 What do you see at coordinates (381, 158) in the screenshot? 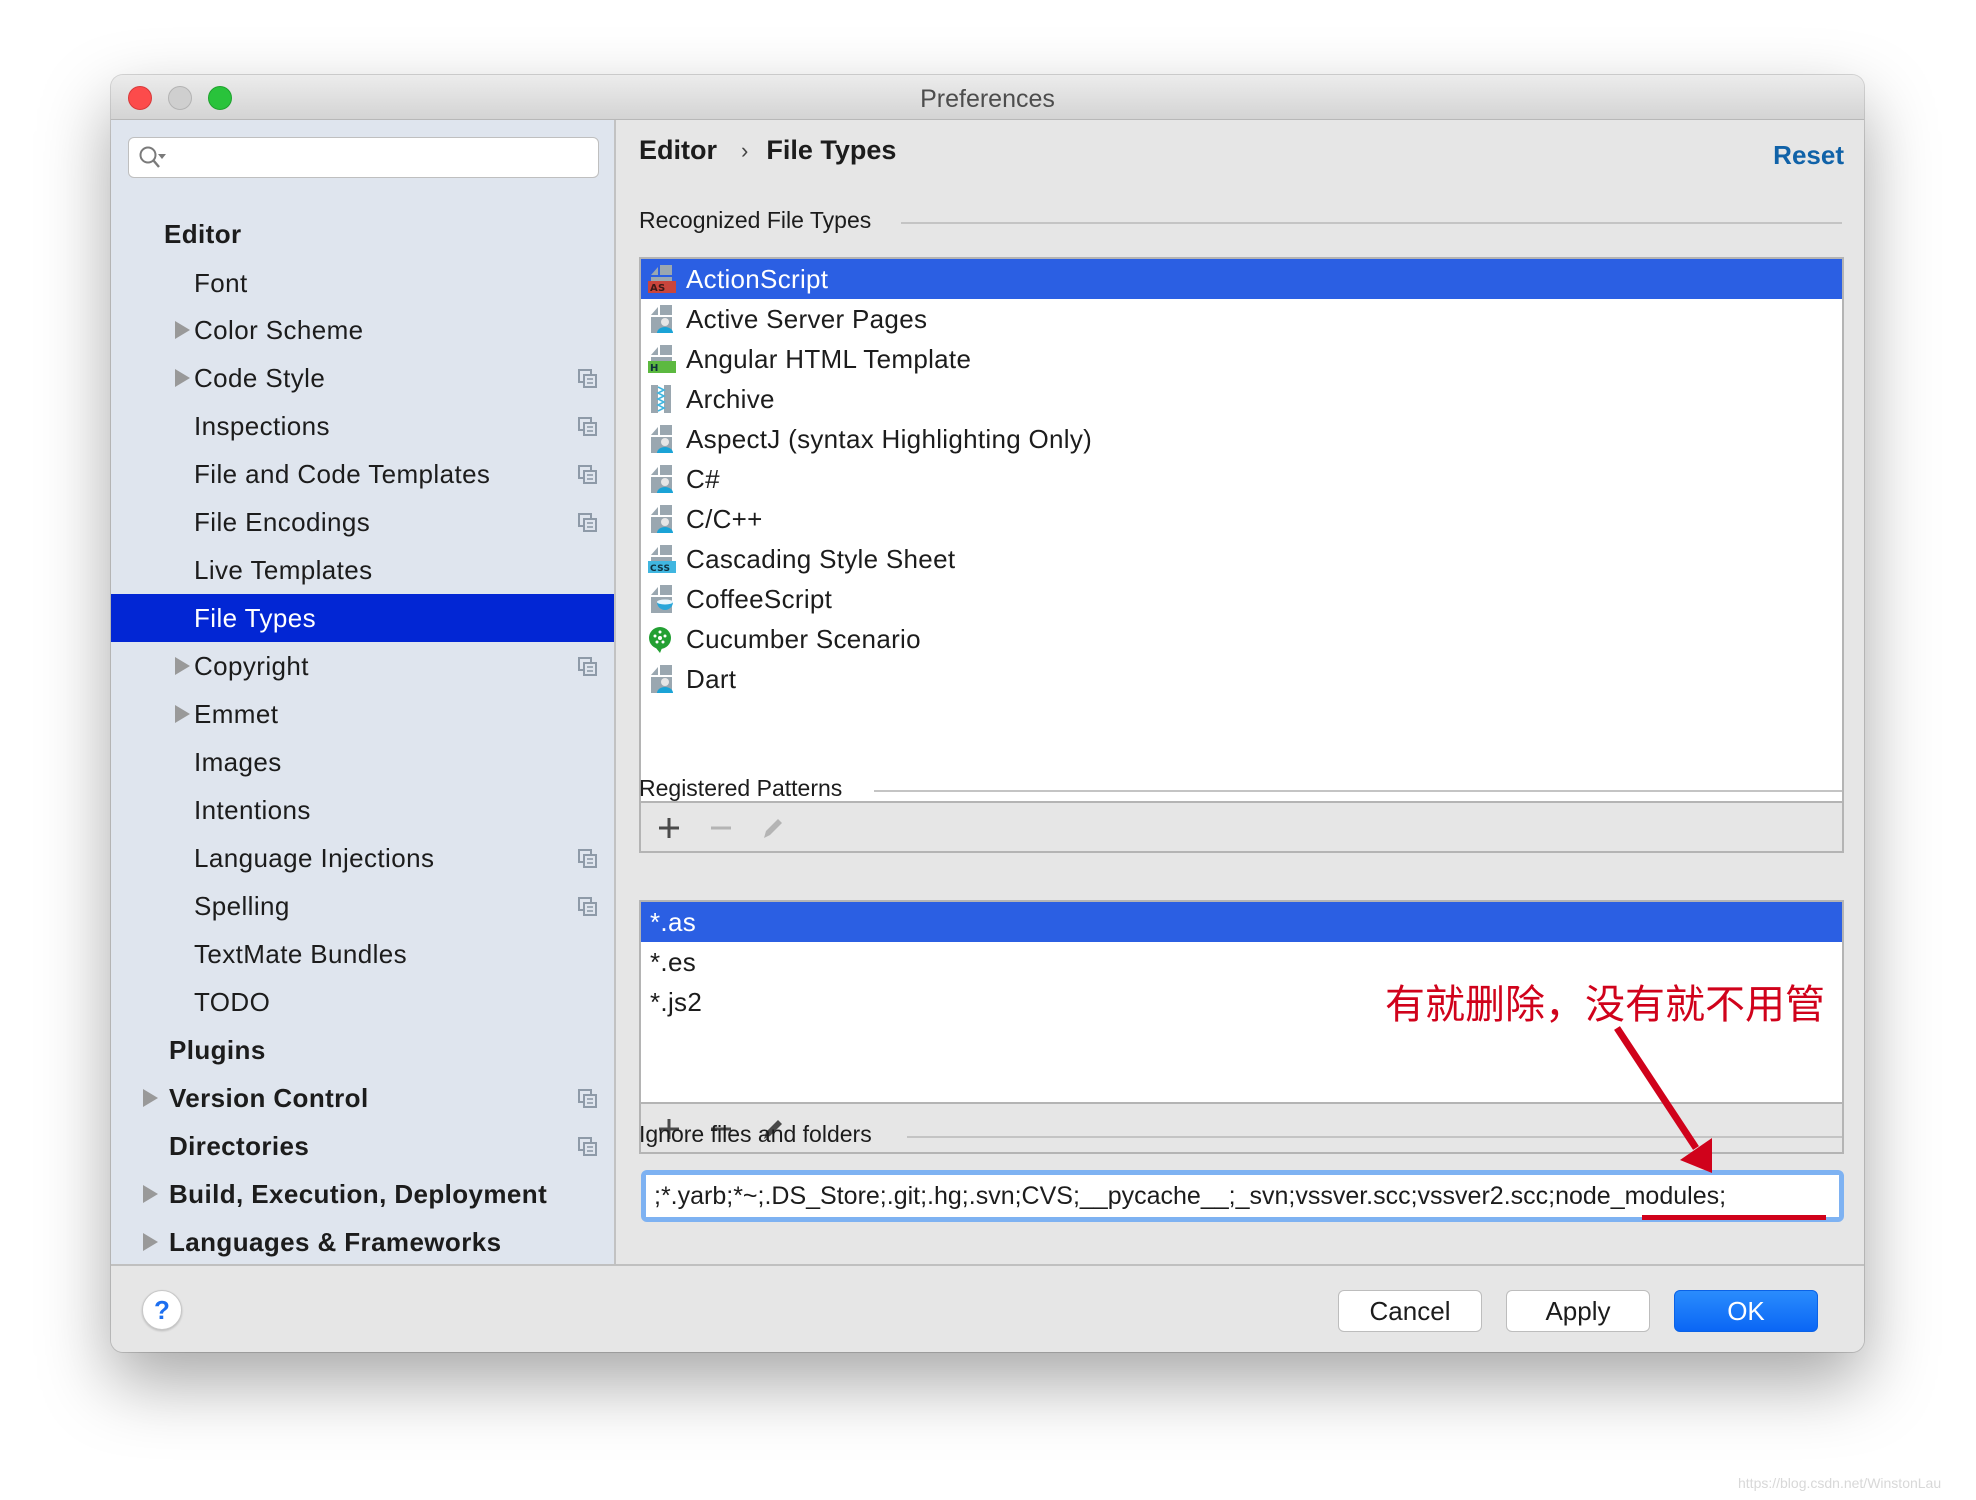
I see `settings-search-input` at bounding box center [381, 158].